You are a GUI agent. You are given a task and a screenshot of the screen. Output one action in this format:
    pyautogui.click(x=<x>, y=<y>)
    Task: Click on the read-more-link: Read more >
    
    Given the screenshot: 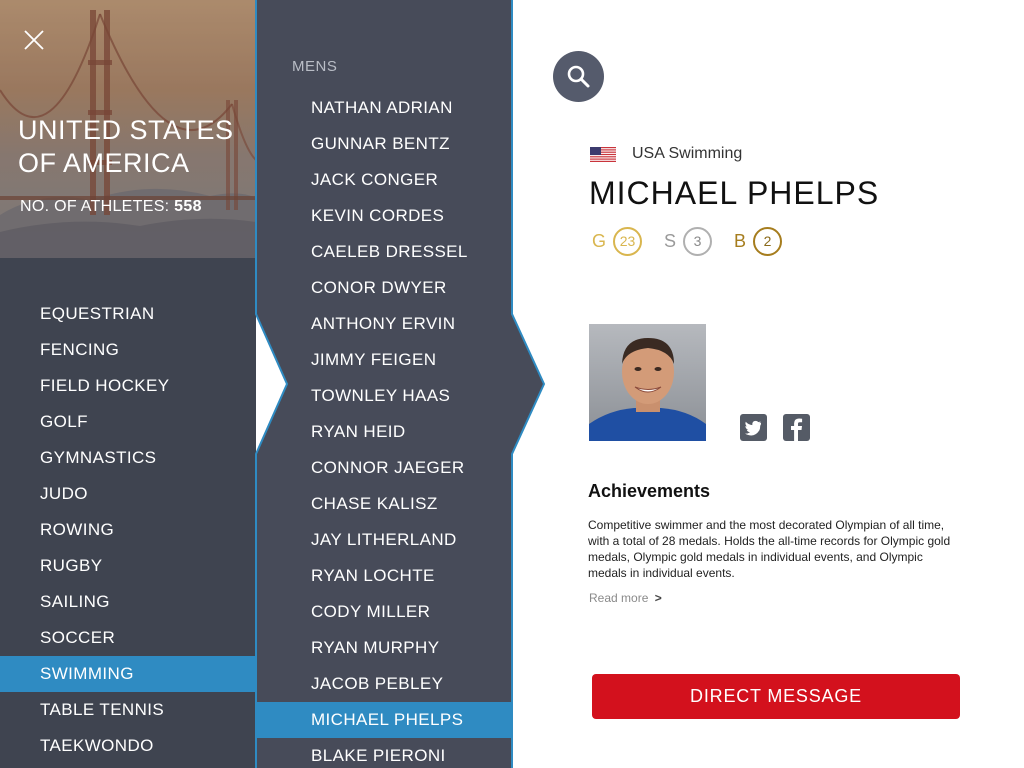 What is the action you would take?
    pyautogui.click(x=625, y=598)
    